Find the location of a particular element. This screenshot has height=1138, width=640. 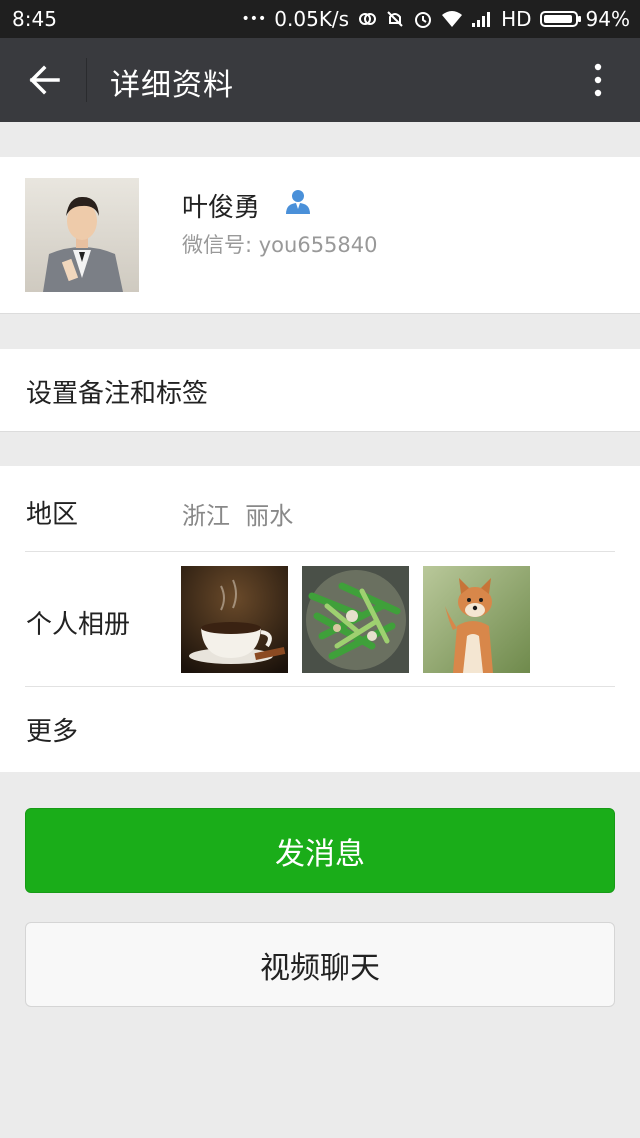

signal-icon is located at coordinates (482, 19).